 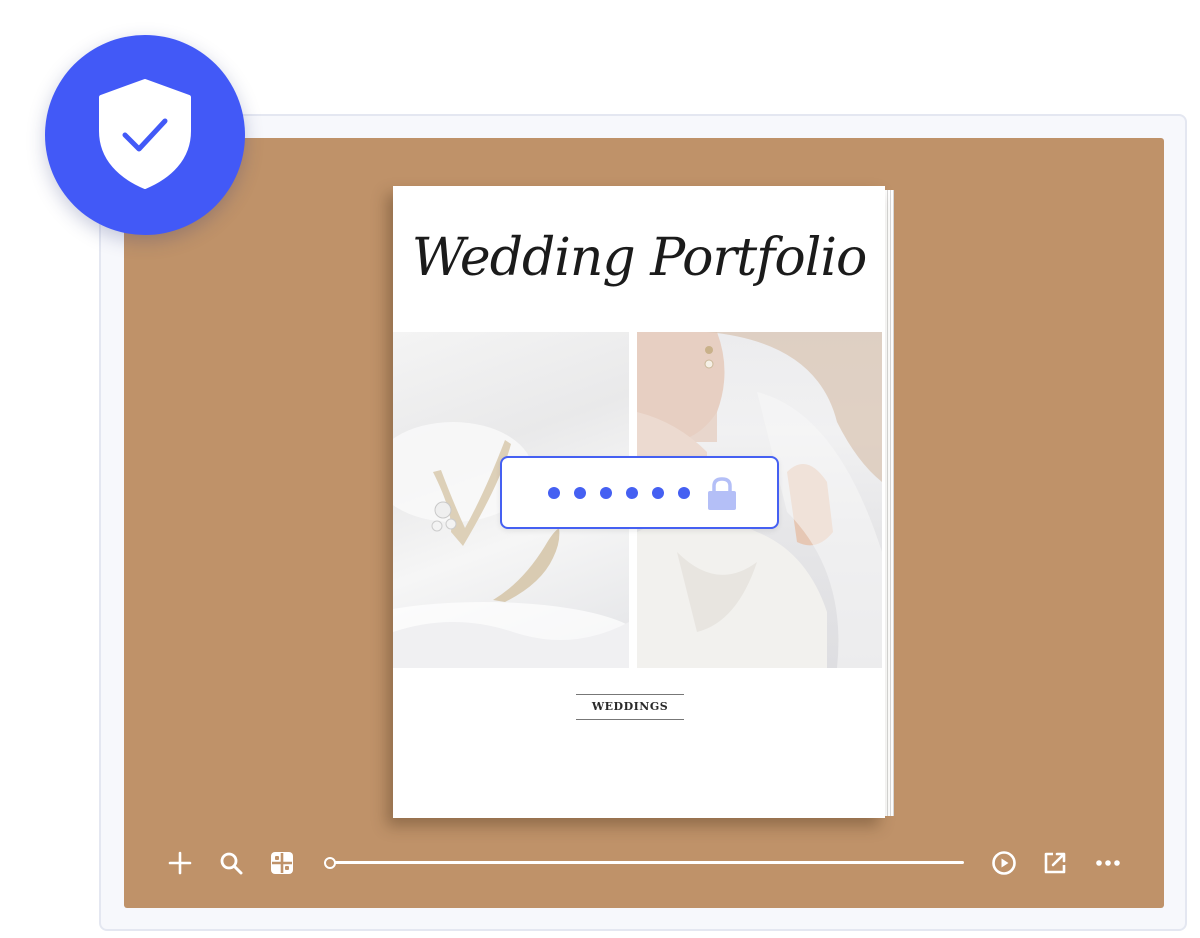 What do you see at coordinates (639, 258) in the screenshot?
I see `book-title: Wedding Portfolio` at bounding box center [639, 258].